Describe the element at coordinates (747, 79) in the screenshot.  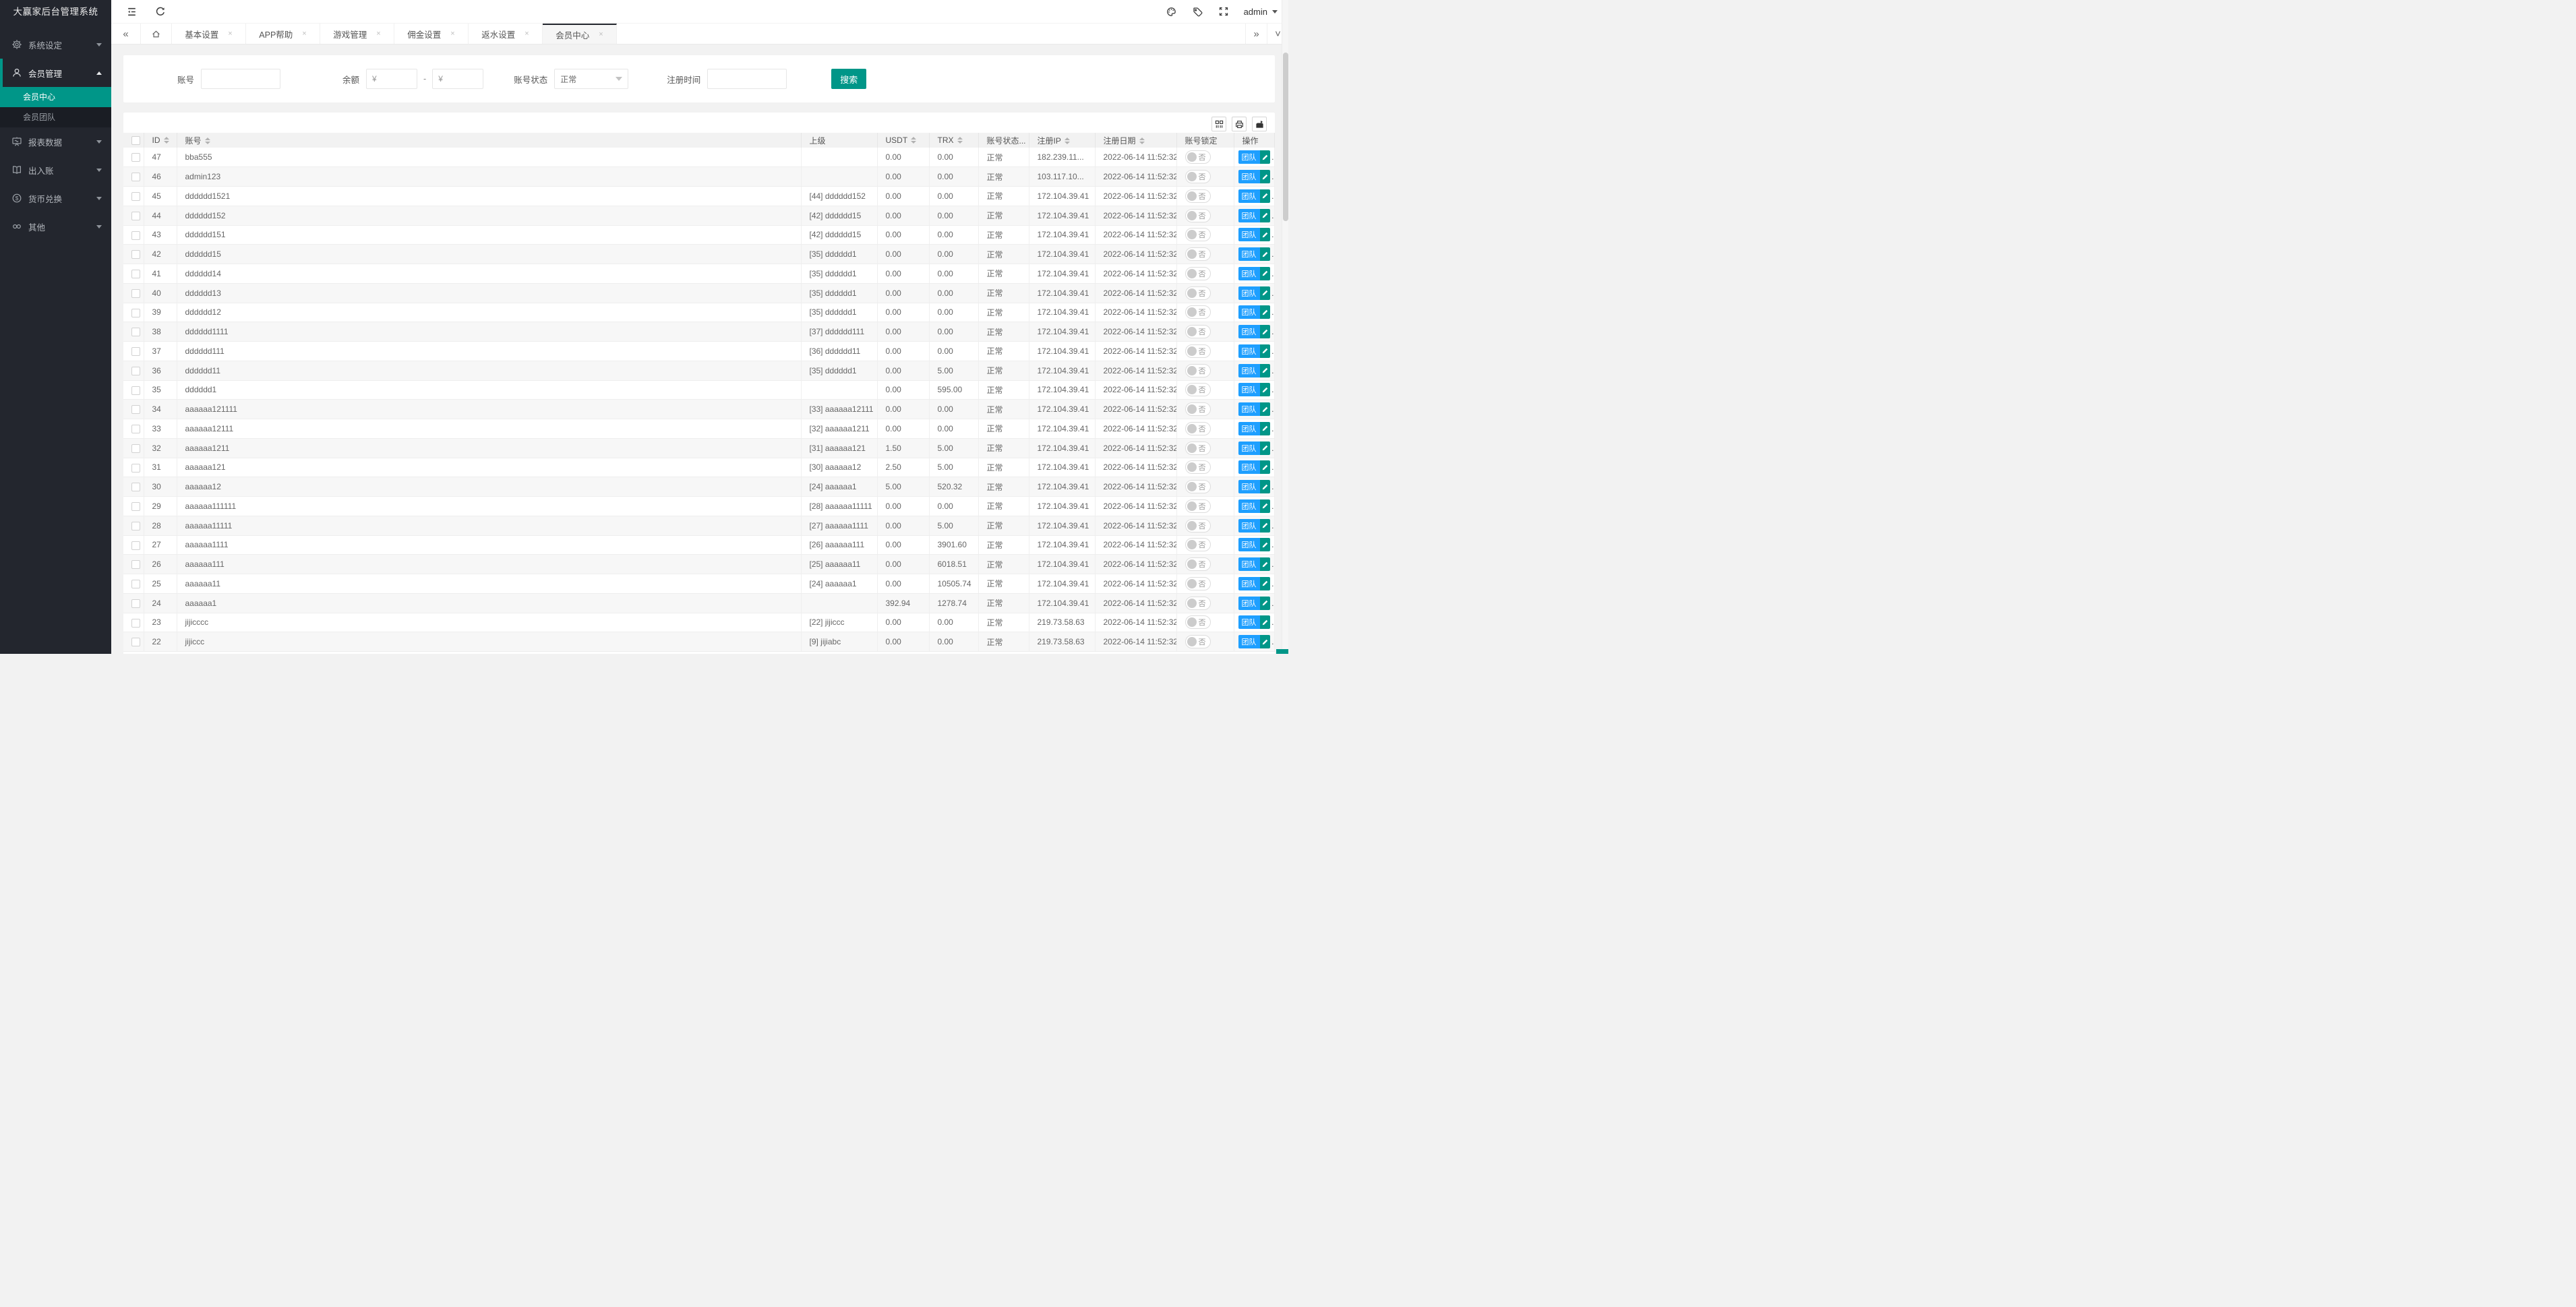
I see `regtime-input` at that location.